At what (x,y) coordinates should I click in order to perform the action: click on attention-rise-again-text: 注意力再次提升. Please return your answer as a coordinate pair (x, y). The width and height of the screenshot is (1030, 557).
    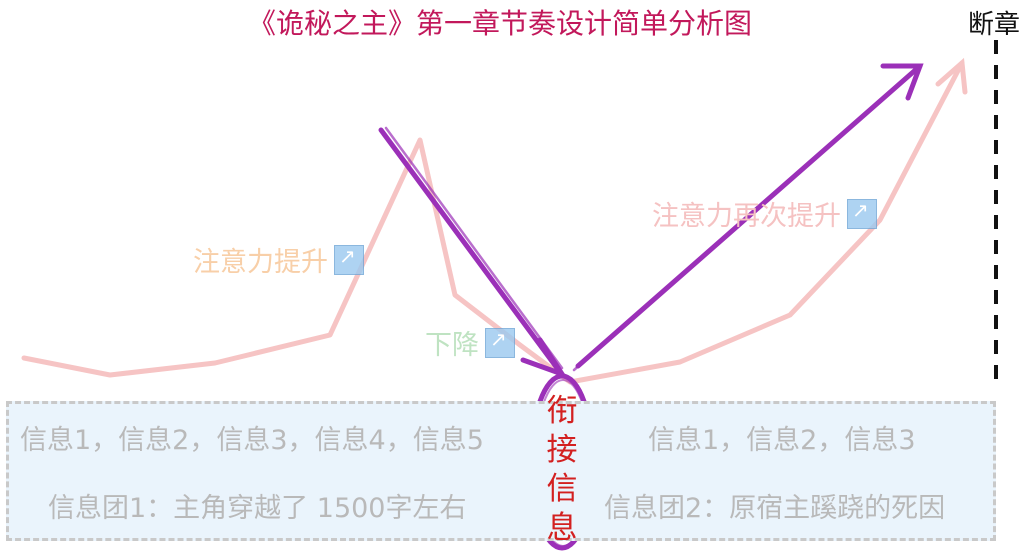
    Looking at the image, I should click on (746, 216).